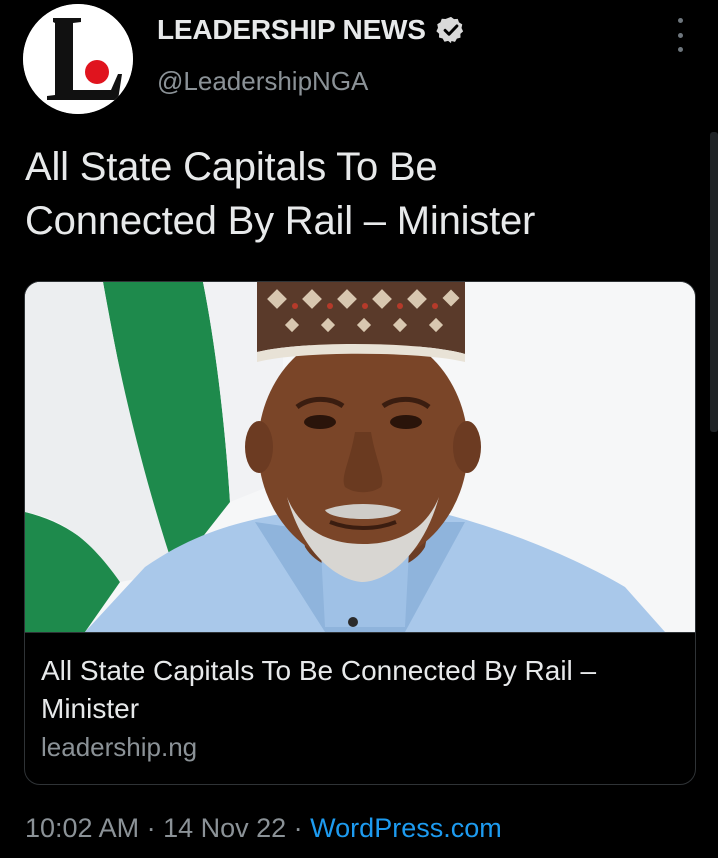 This screenshot has height=858, width=718. What do you see at coordinates (90, 708) in the screenshot?
I see `card-title-line: Minister` at bounding box center [90, 708].